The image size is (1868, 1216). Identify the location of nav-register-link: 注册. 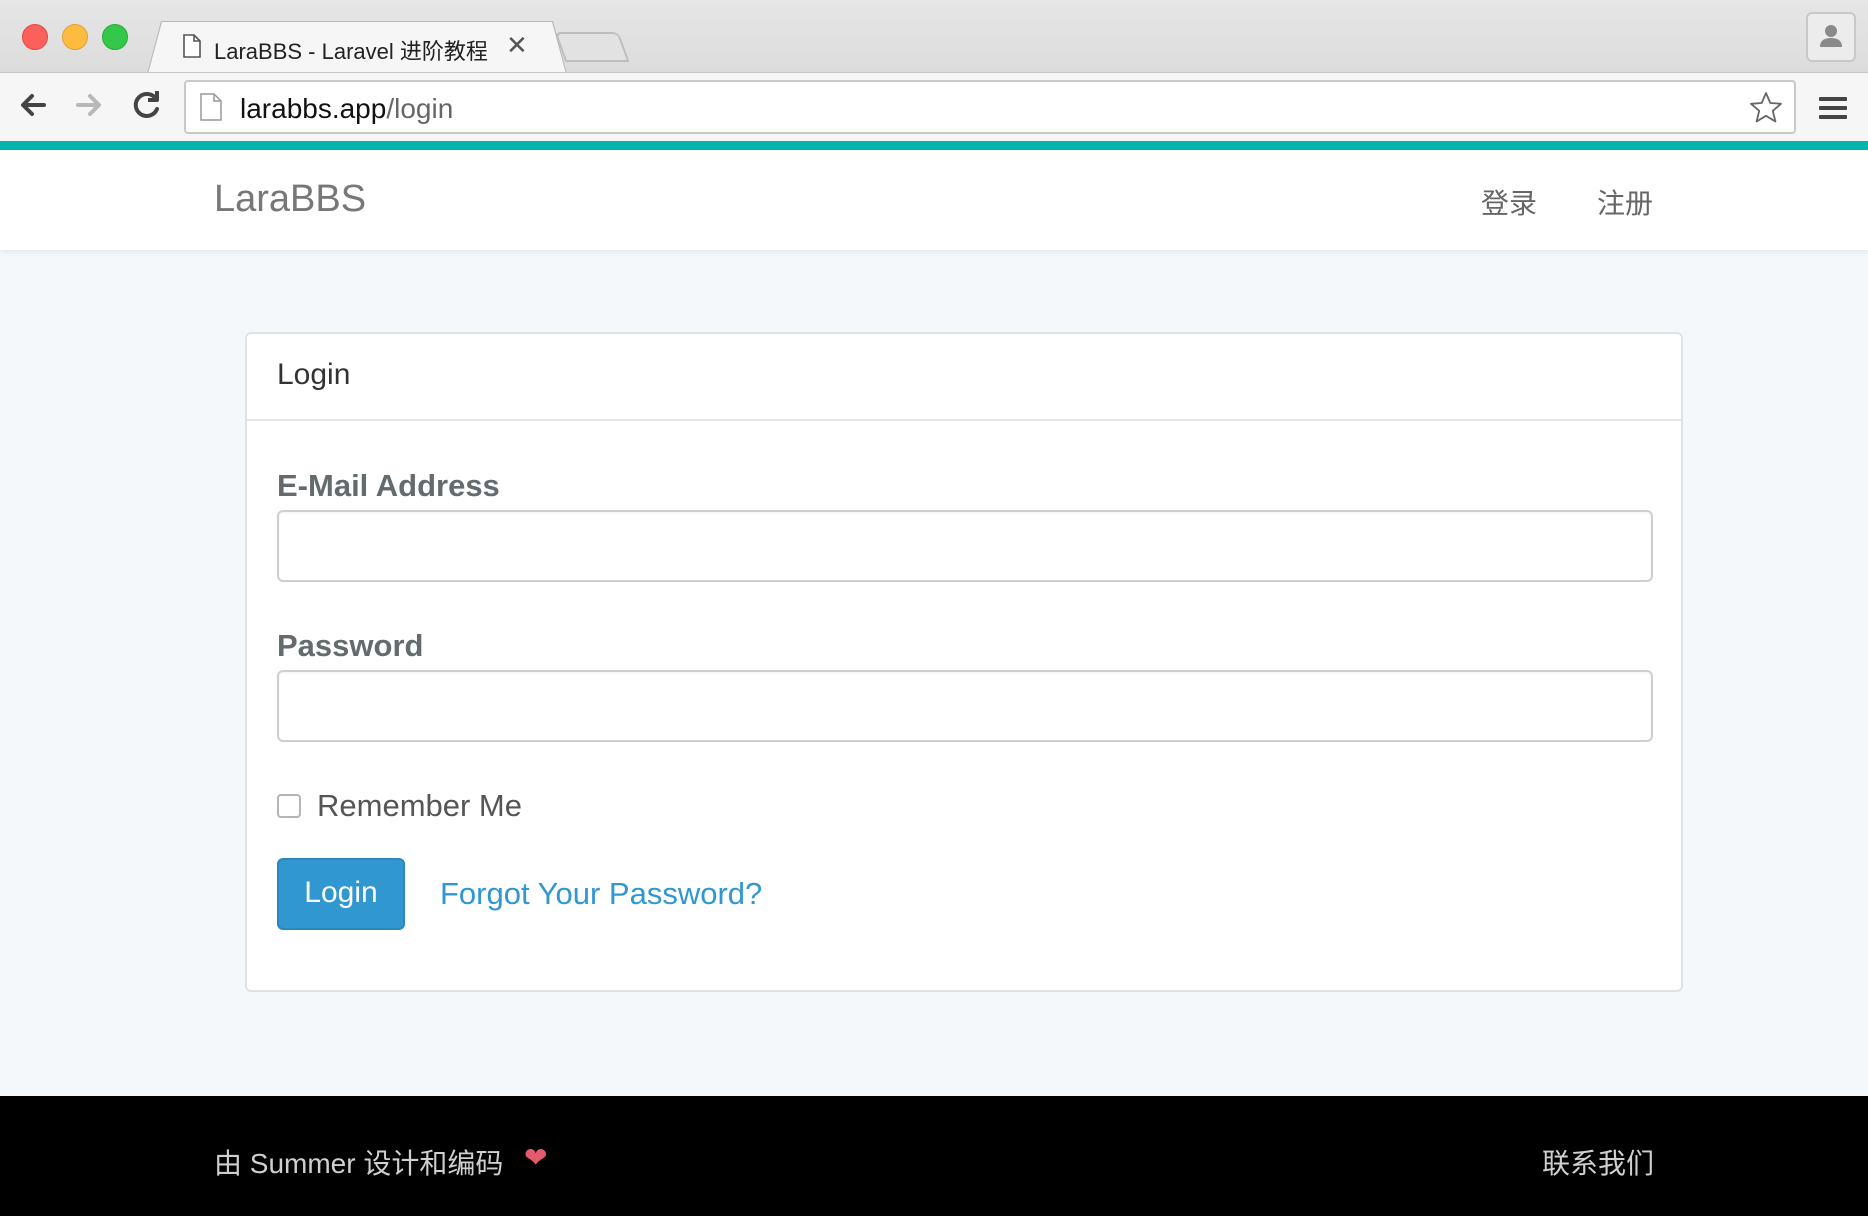
(1625, 202).